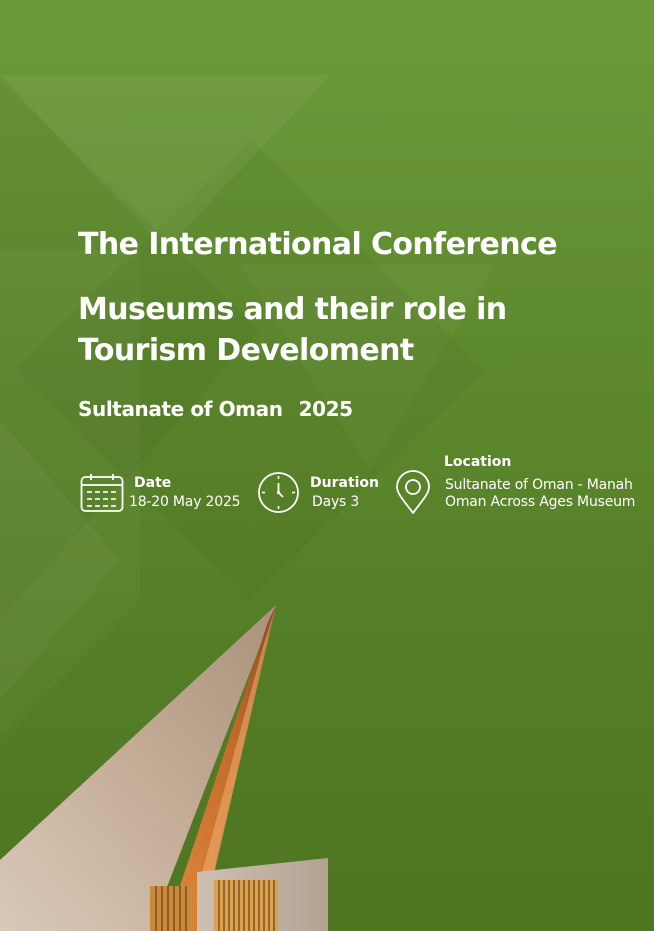 Image resolution: width=654 pixels, height=931 pixels. What do you see at coordinates (278, 492) in the screenshot?
I see `clock-icon` at bounding box center [278, 492].